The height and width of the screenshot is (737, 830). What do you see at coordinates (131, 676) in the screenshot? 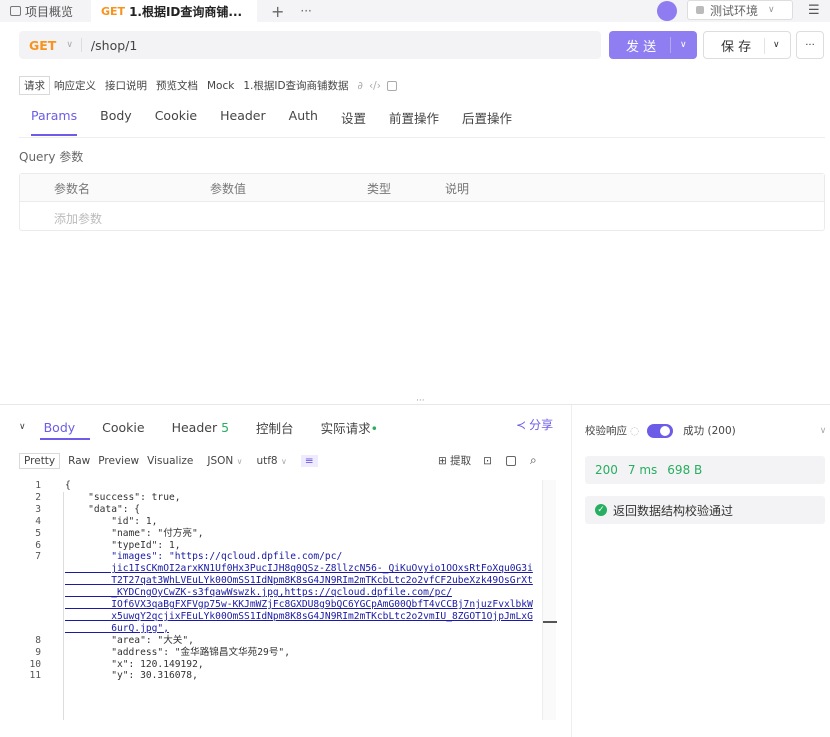
I see `code-line: "y": 30.316078,` at bounding box center [131, 676].